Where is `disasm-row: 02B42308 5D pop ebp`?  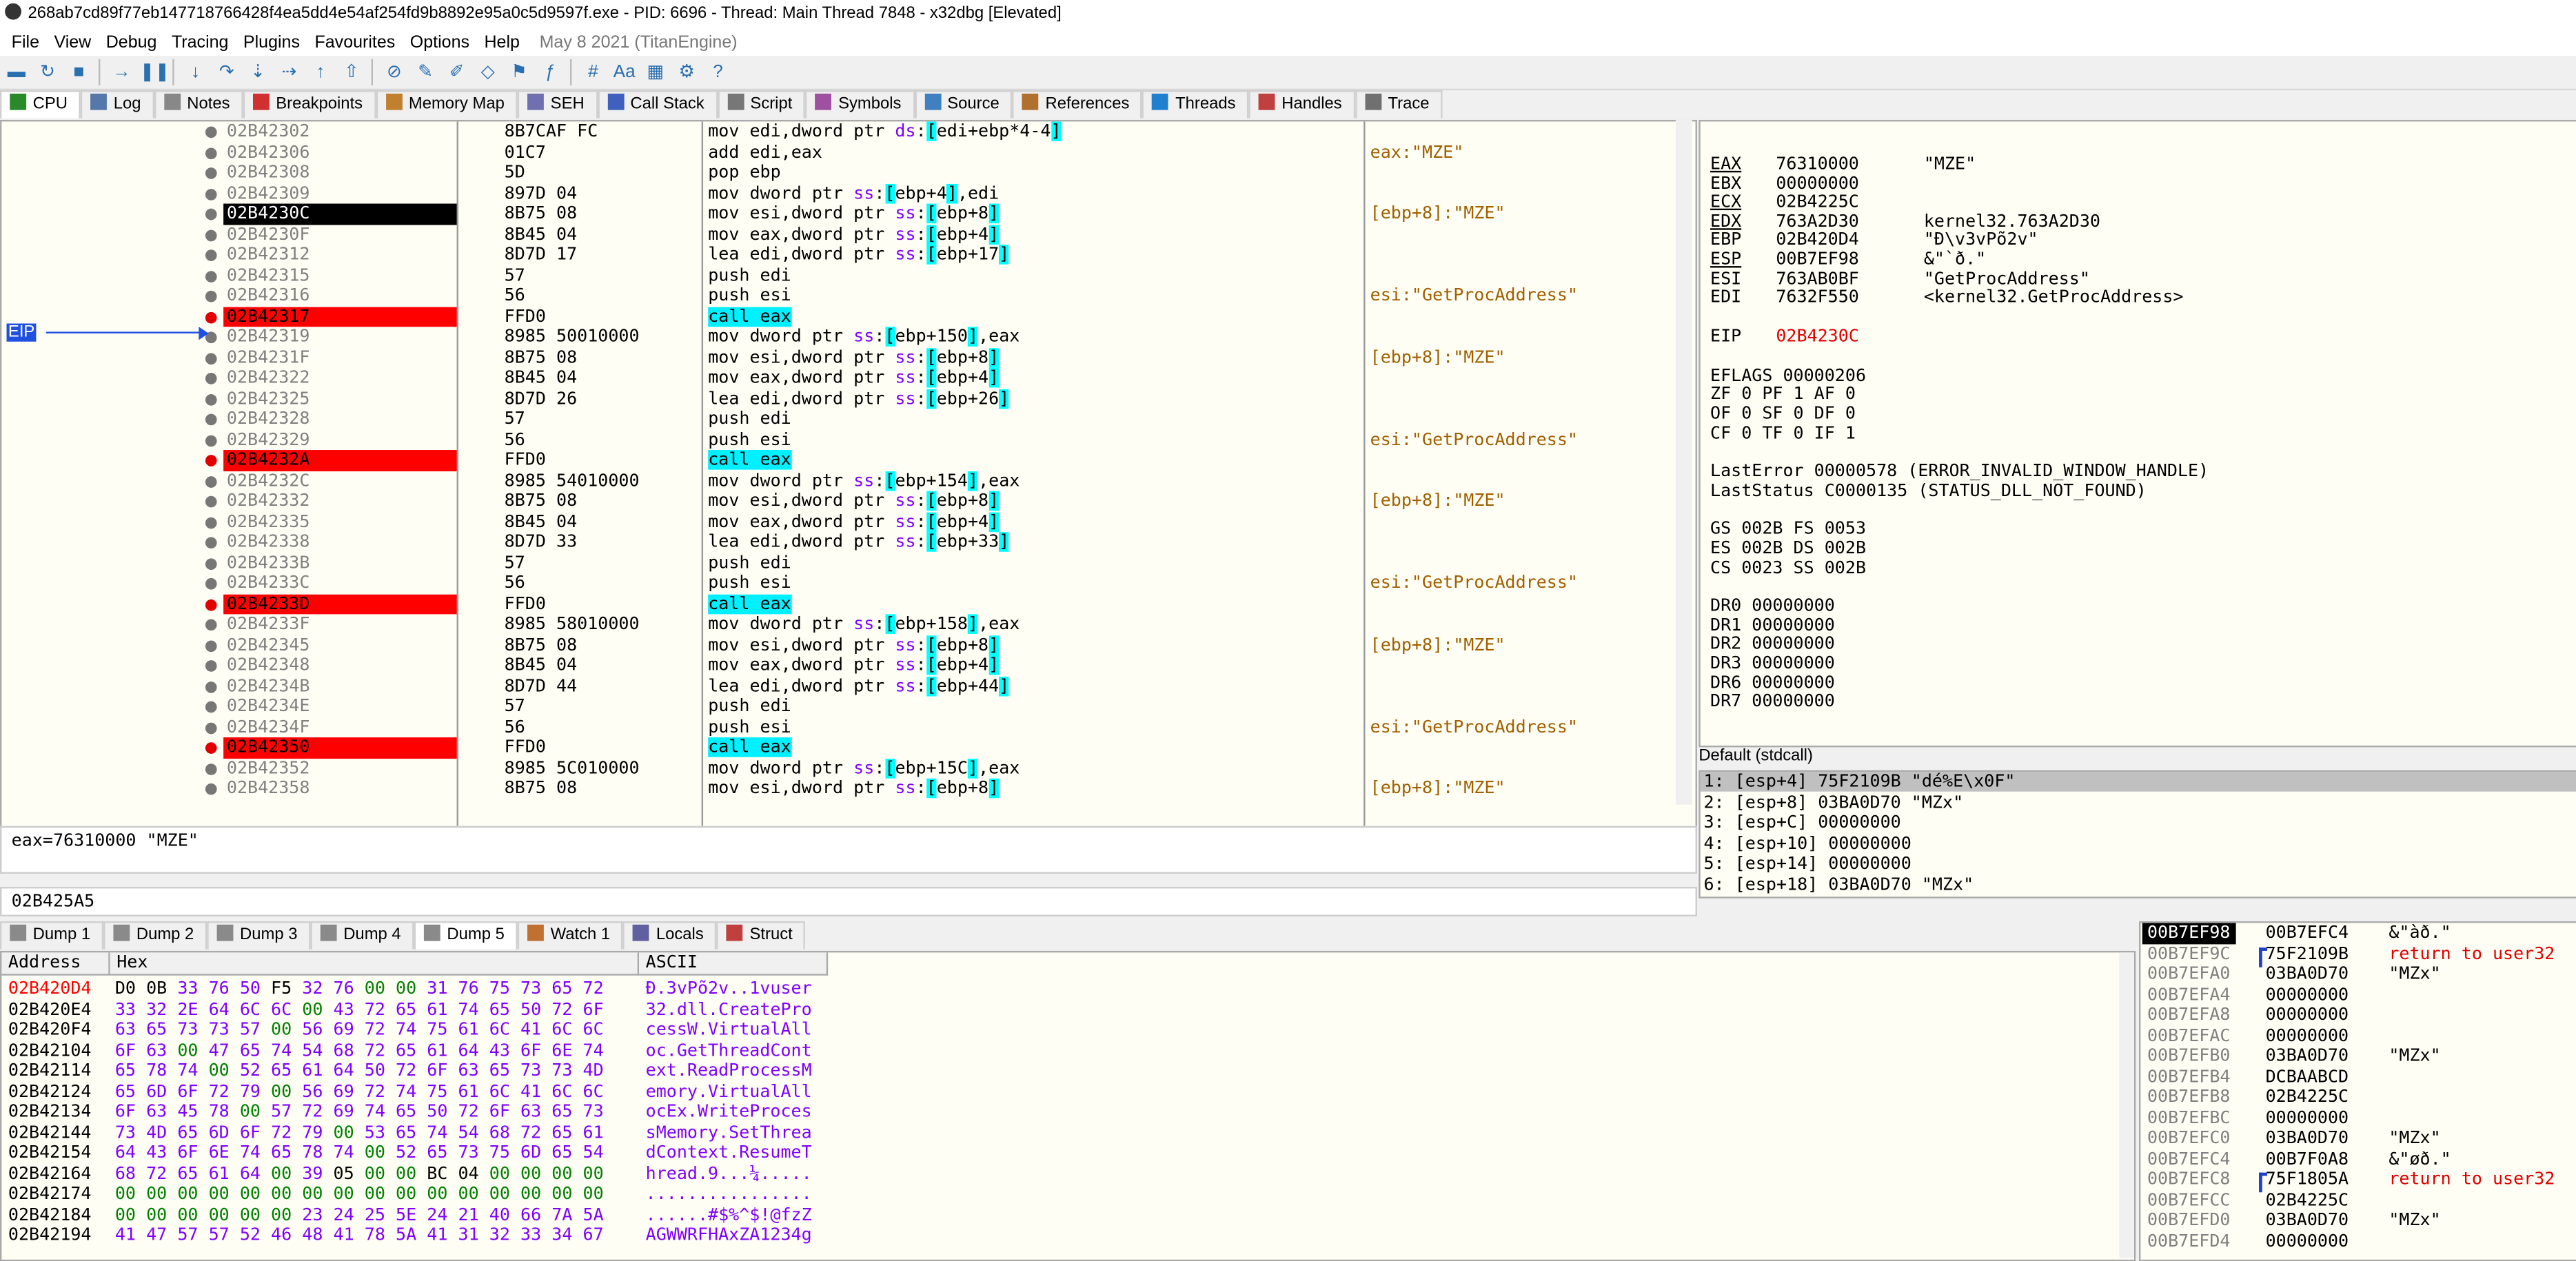
disasm-row: 02B42308 5D pop ebp is located at coordinates (839, 173).